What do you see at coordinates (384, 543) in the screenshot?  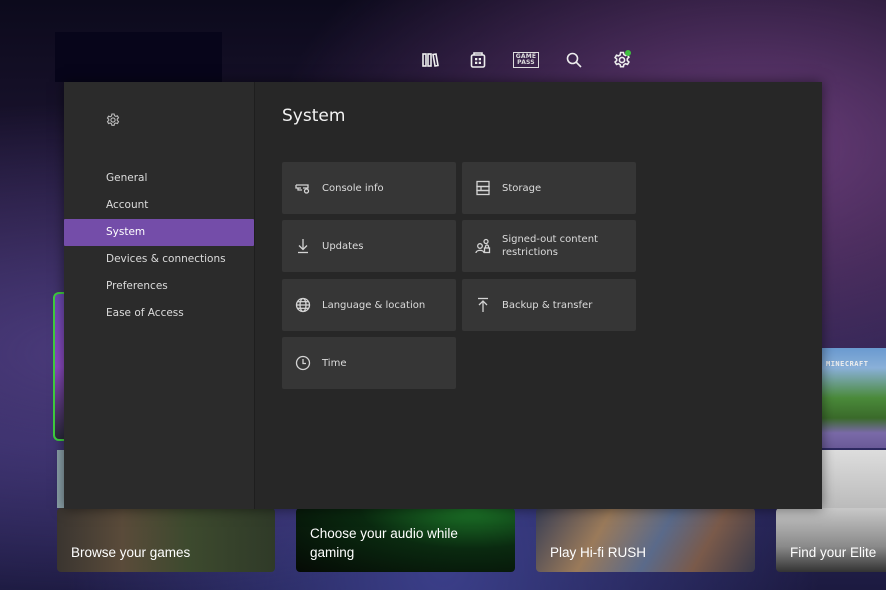 I see `card-label: Choose your audio while gaming` at bounding box center [384, 543].